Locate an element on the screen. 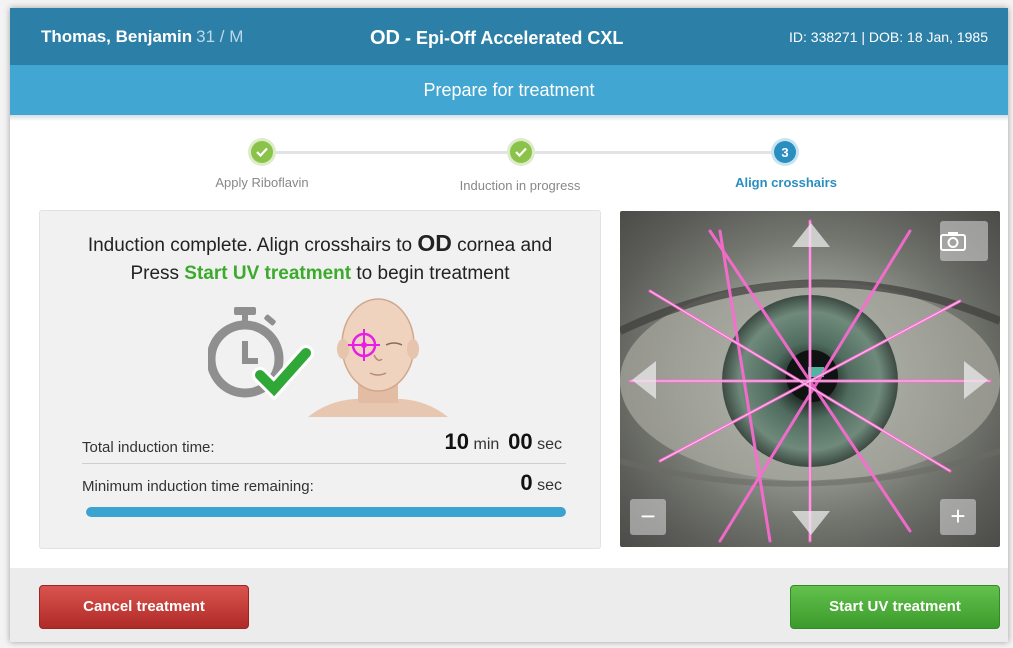  remaining-induction-row: Minimum induction time remaining: 0 sec is located at coordinates (324, 481).